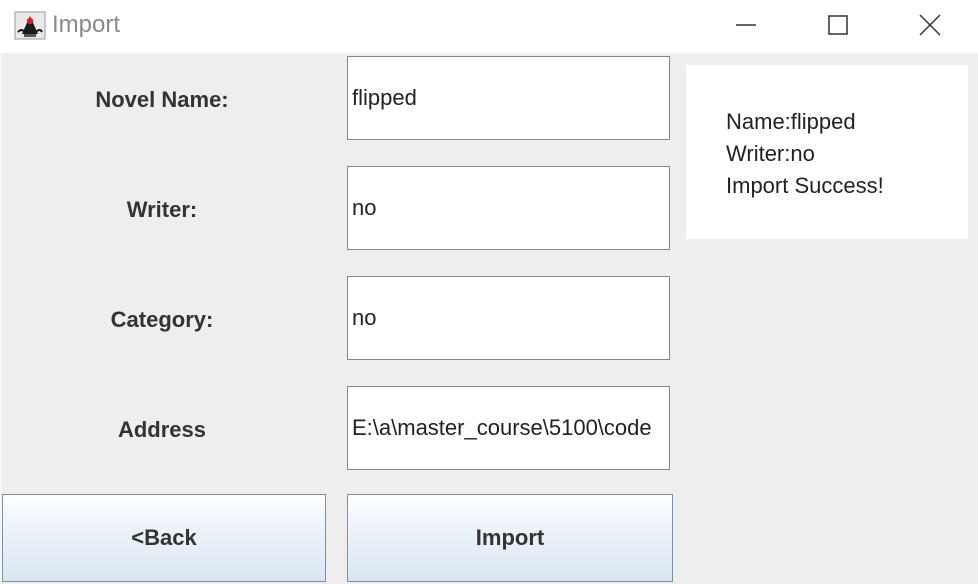 The width and height of the screenshot is (978, 584). What do you see at coordinates (162, 209) in the screenshot?
I see `writer-label: Writer:` at bounding box center [162, 209].